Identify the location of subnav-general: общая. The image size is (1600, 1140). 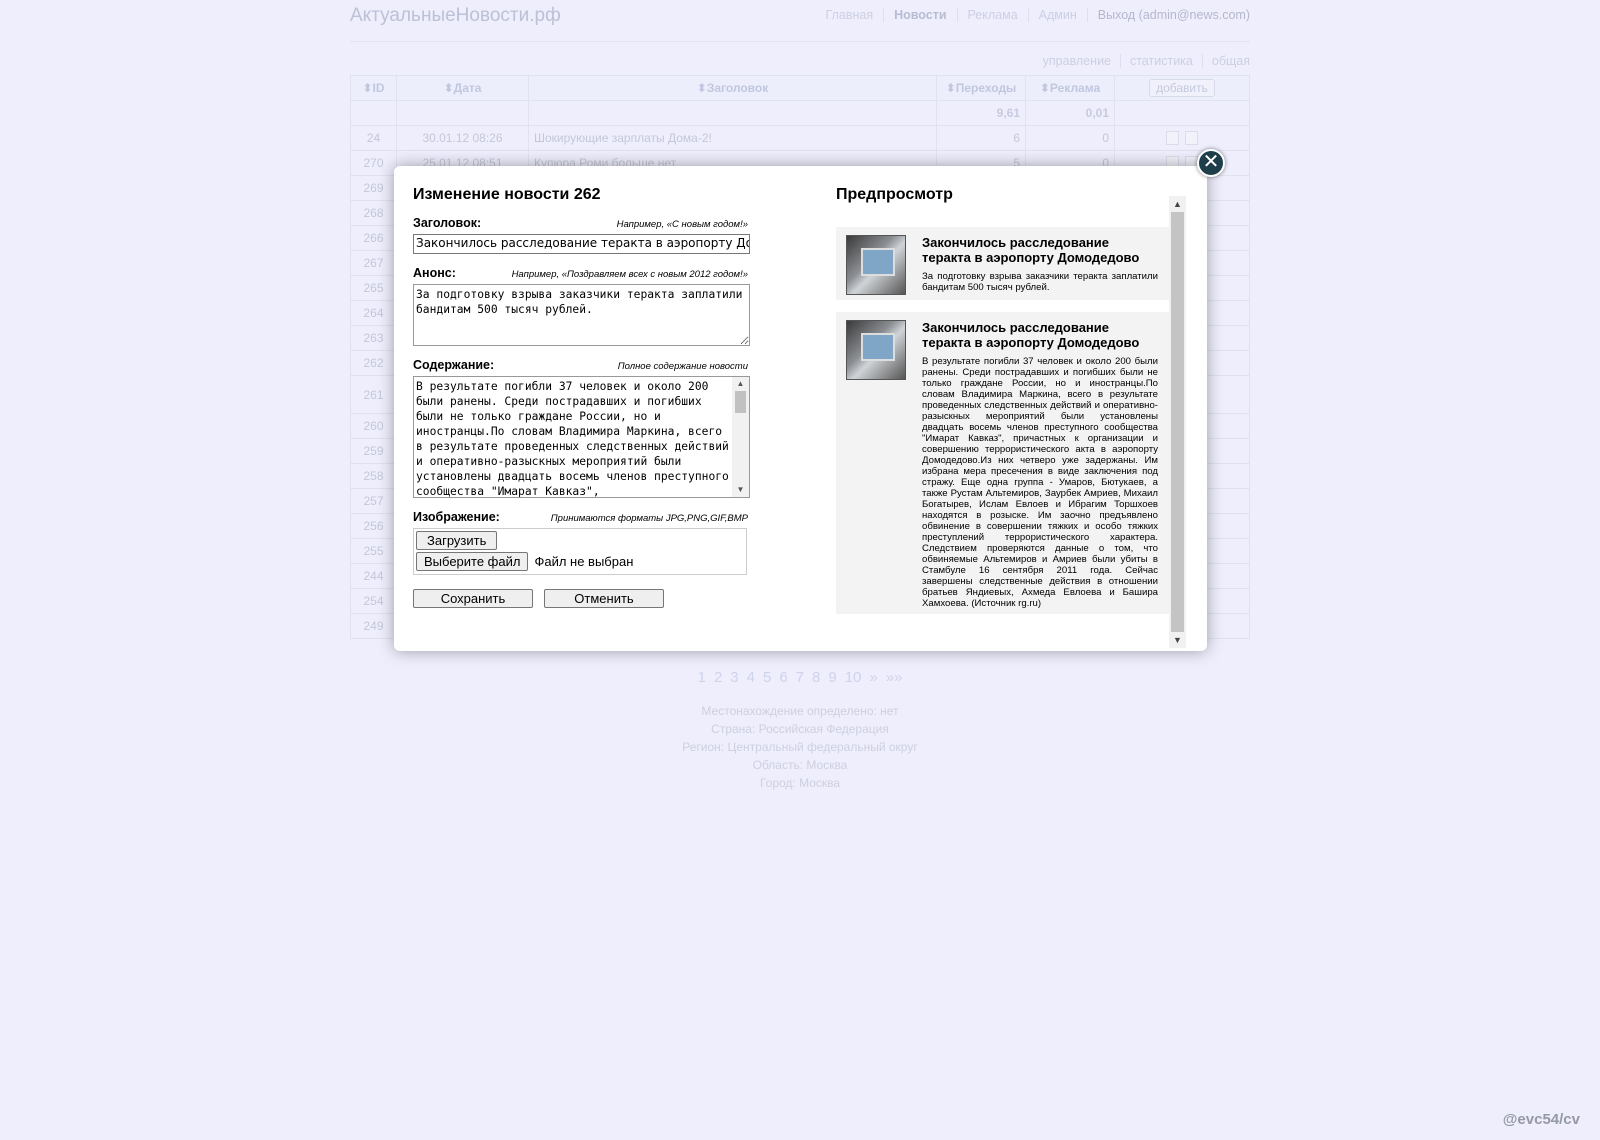
(1225, 61).